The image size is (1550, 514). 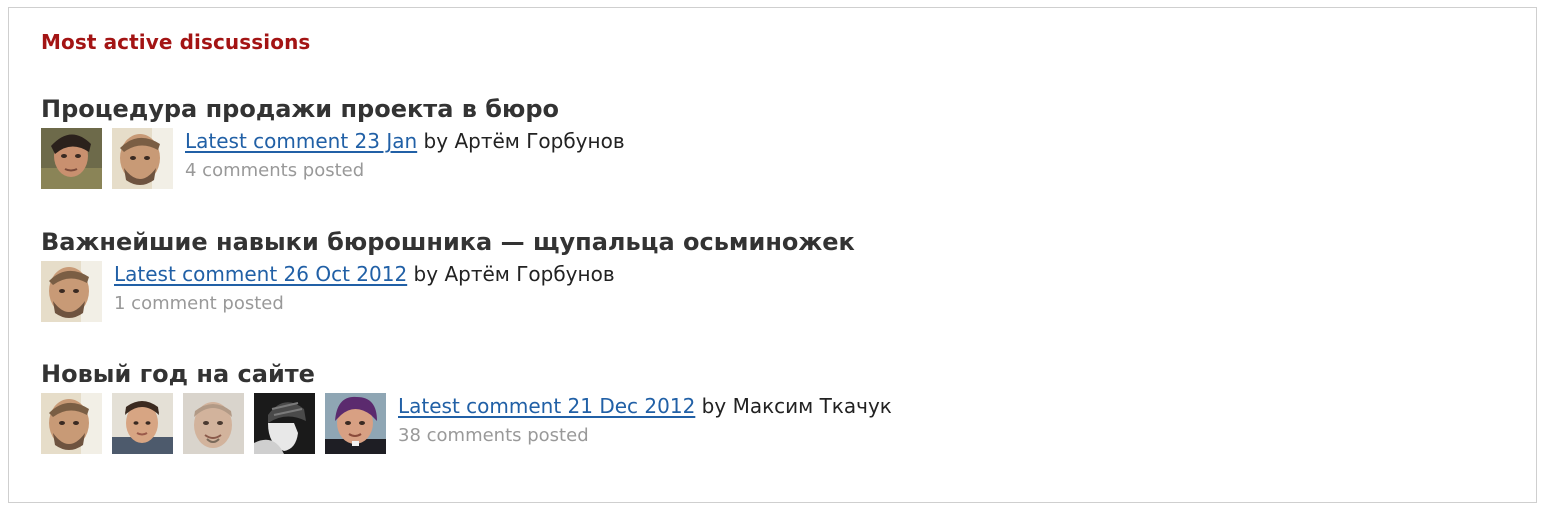 I want to click on author-name: Максим Ткачук, so click(x=812, y=406).